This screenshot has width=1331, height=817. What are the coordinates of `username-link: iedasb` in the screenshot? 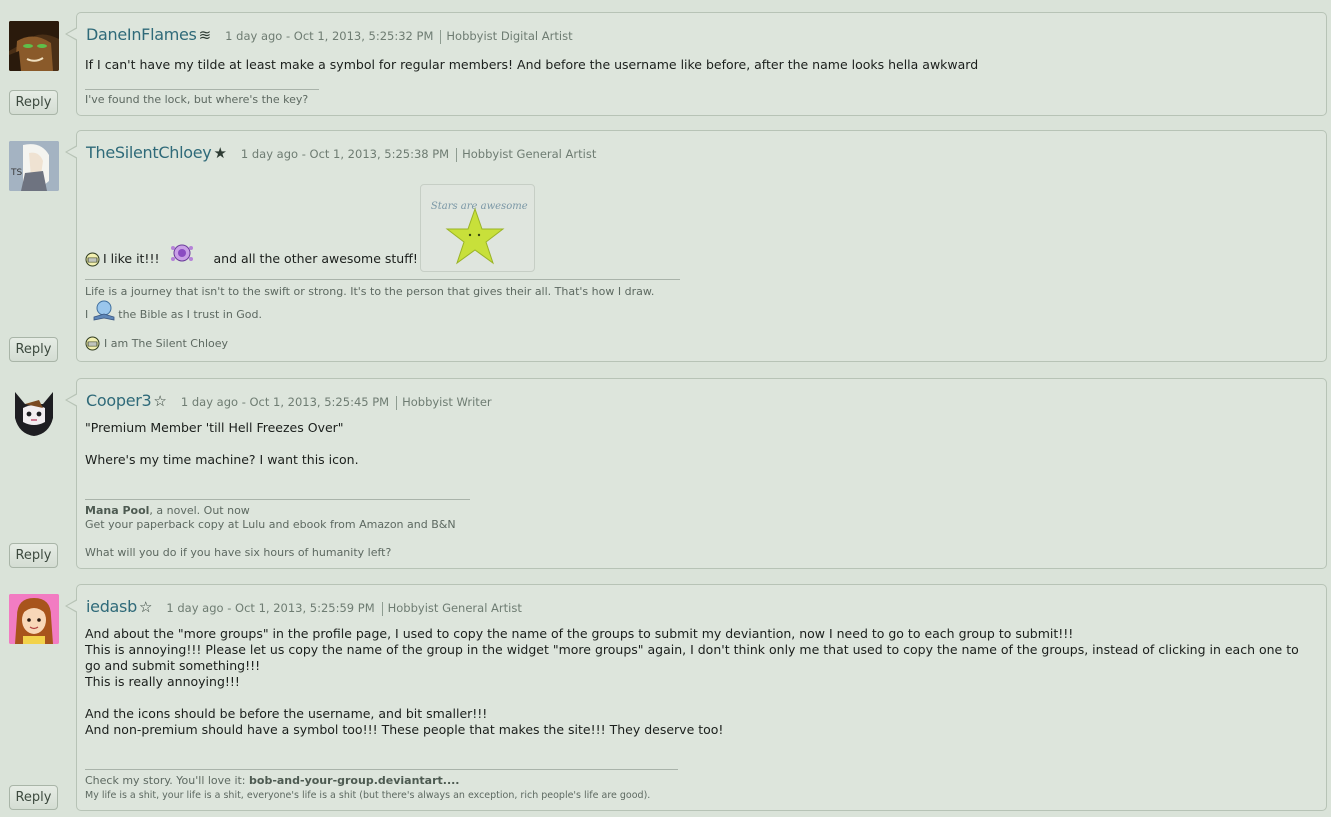 It's located at (111, 606).